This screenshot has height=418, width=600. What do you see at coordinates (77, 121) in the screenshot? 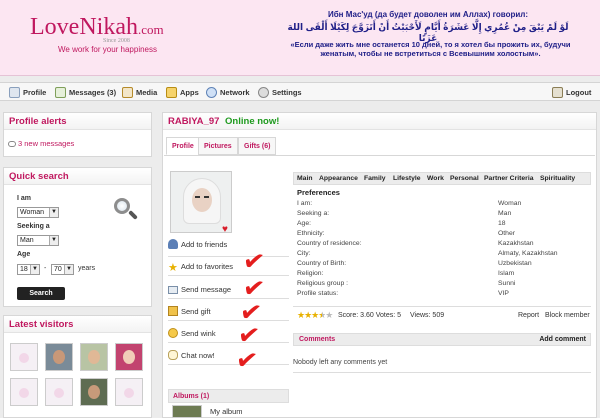
I see `profile-alerts-title: Profile alerts` at bounding box center [77, 121].